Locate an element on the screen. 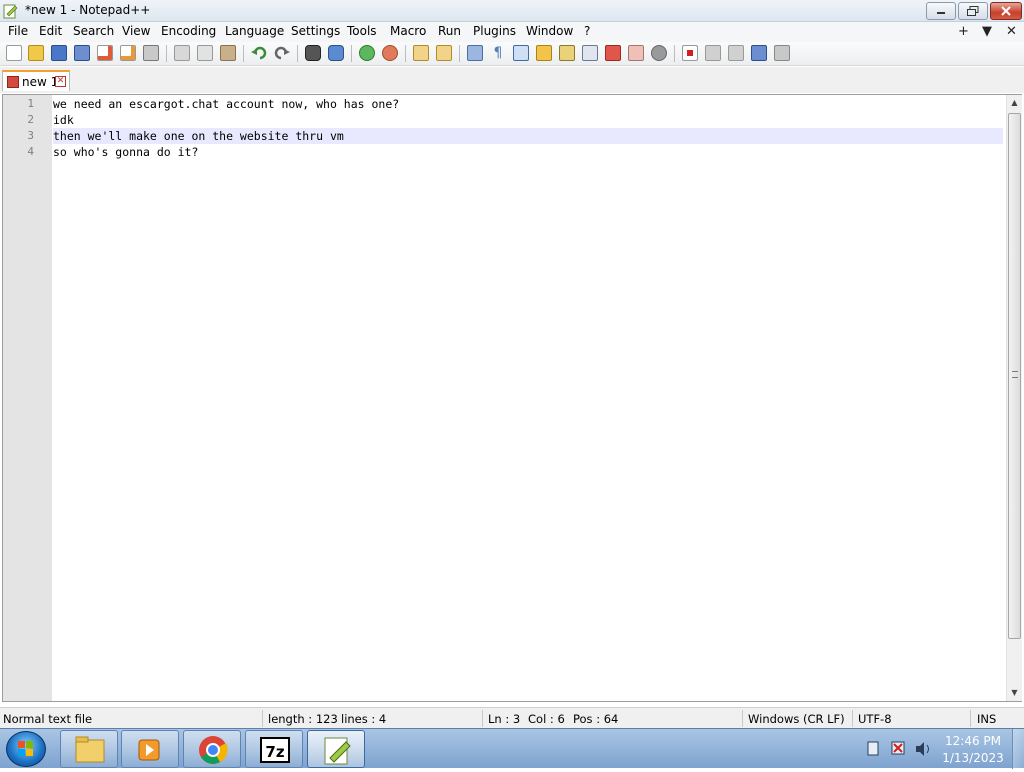  notepad-plus-plus-icon is located at coordinates (337, 751).